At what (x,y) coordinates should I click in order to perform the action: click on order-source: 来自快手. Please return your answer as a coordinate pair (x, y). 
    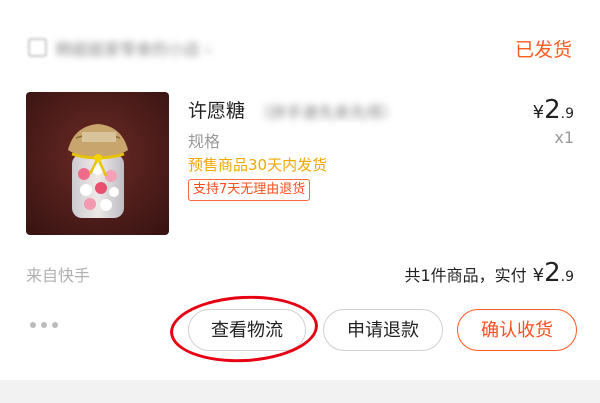
    Looking at the image, I should click on (58, 275).